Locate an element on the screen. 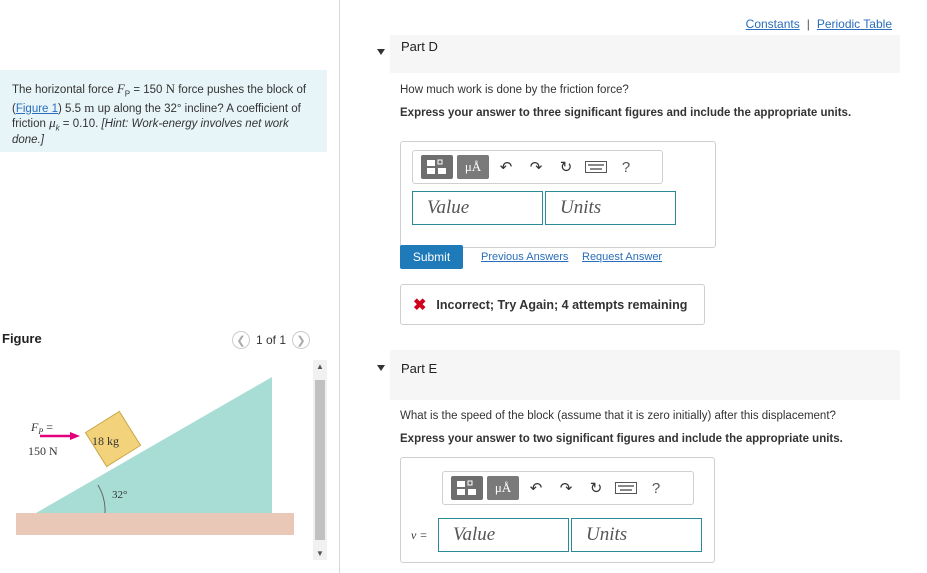 The height and width of the screenshot is (573, 927). request-answer-link: Request Answer is located at coordinates (622, 257).